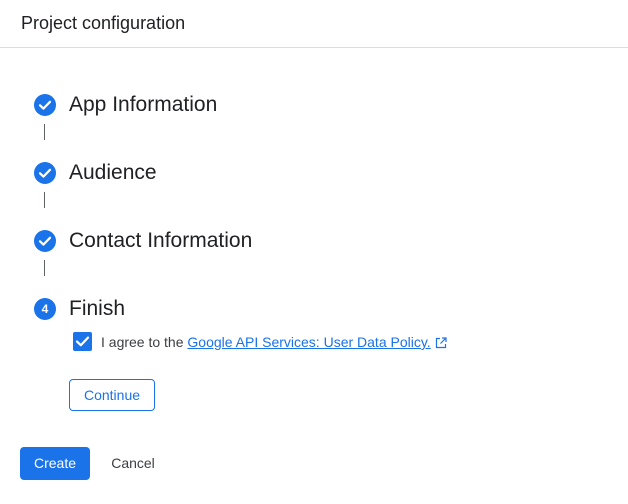  Describe the element at coordinates (97, 308) in the screenshot. I see `step-label: Finish` at that location.